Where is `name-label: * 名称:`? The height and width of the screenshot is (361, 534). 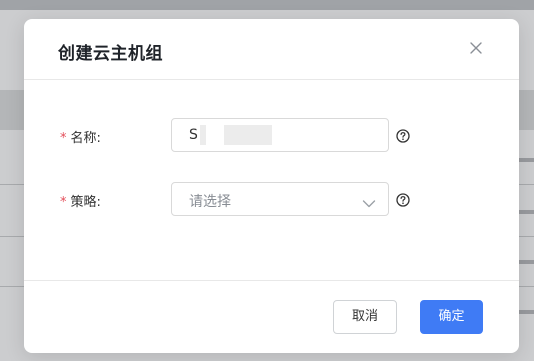 name-label: * 名称: is located at coordinates (80, 136).